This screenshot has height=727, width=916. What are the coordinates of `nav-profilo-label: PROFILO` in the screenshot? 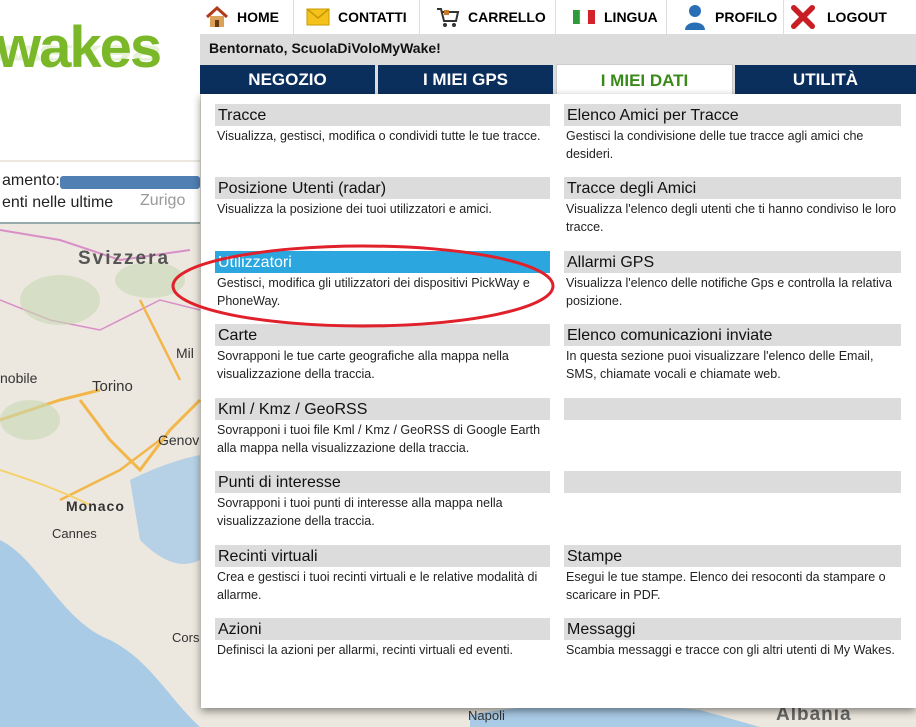 It's located at (746, 17).